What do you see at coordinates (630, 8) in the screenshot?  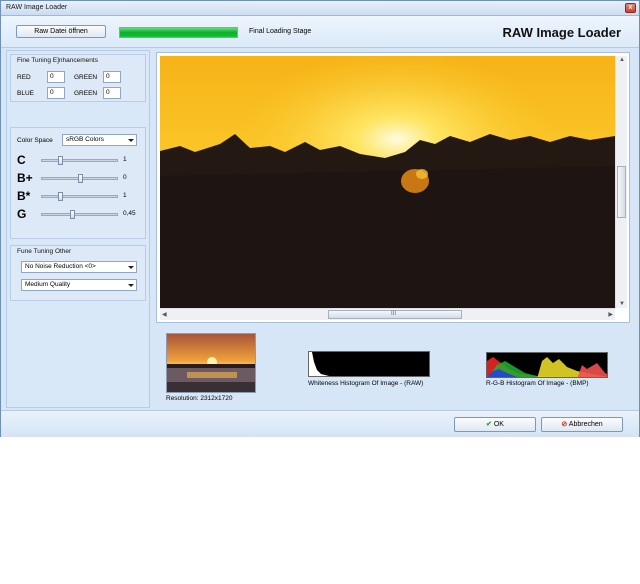 I see `close-button: x` at bounding box center [630, 8].